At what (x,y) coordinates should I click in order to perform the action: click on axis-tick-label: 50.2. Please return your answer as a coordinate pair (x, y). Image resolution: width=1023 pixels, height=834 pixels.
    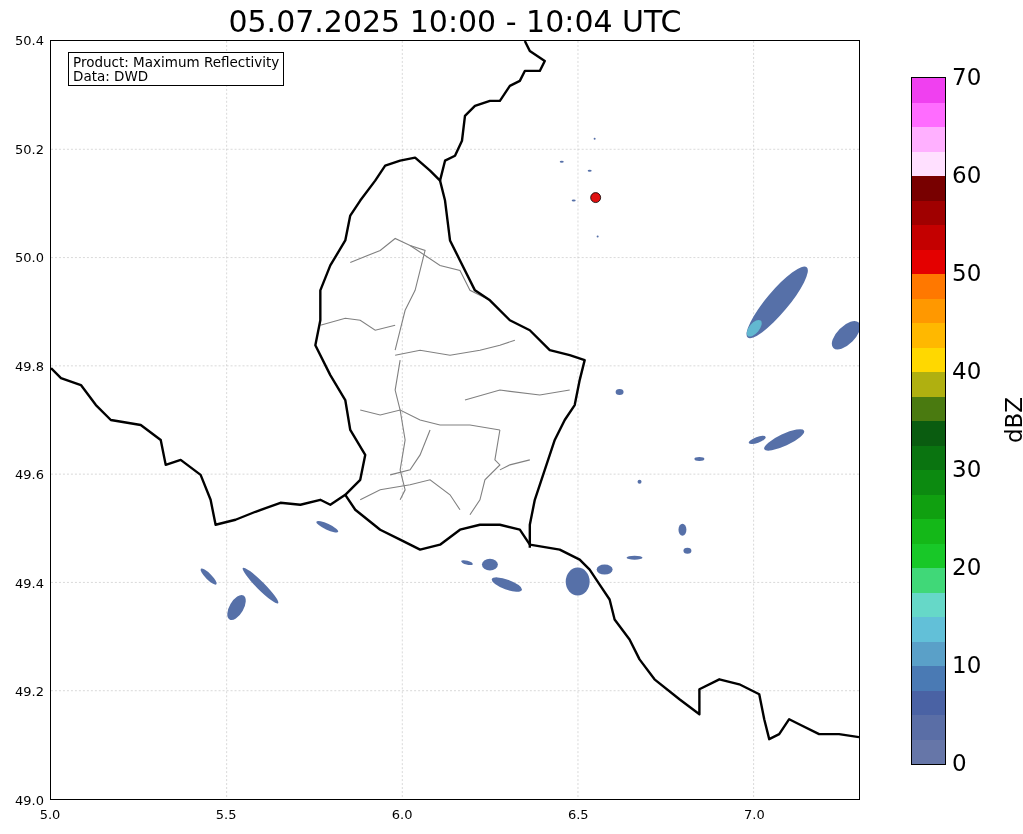
    Looking at the image, I should click on (29, 149).